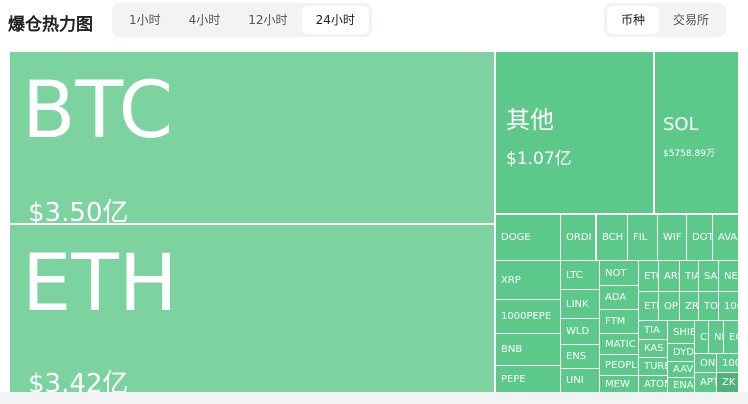 The width and height of the screenshot is (748, 404). Describe the element at coordinates (727, 382) in the screenshot. I see `tile-coin: ZK` at that location.